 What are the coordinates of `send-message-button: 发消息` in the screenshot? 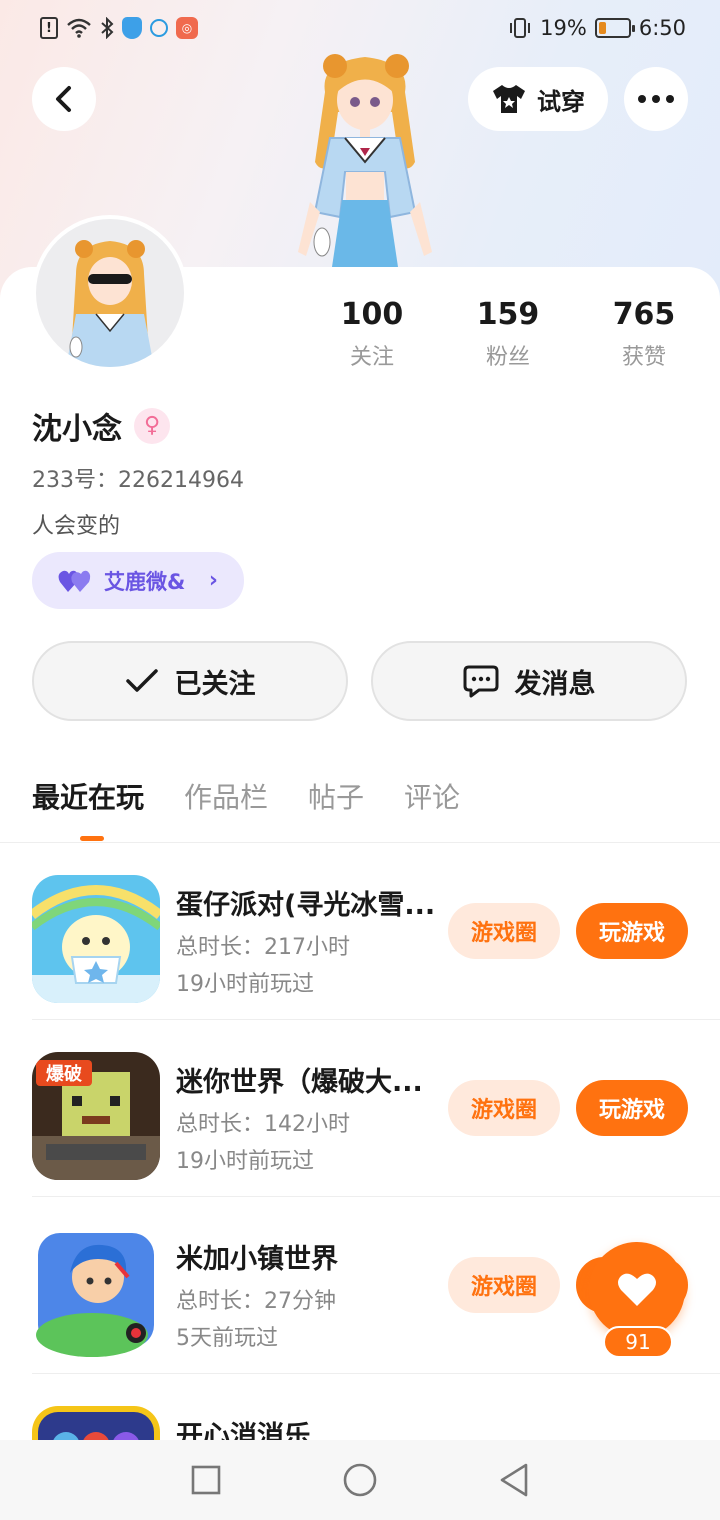 It's located at (529, 681).